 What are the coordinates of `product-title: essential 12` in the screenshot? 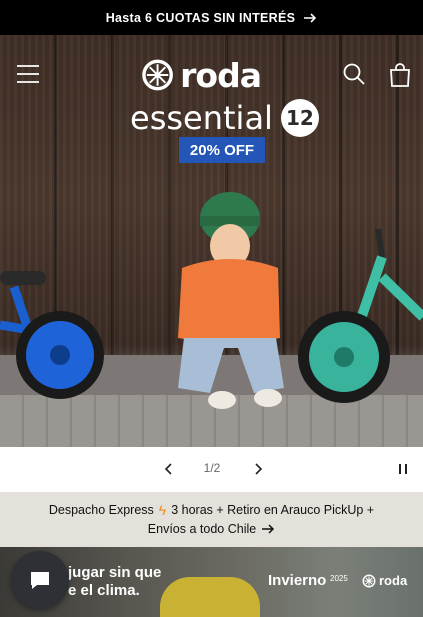 It's located at (227, 118).